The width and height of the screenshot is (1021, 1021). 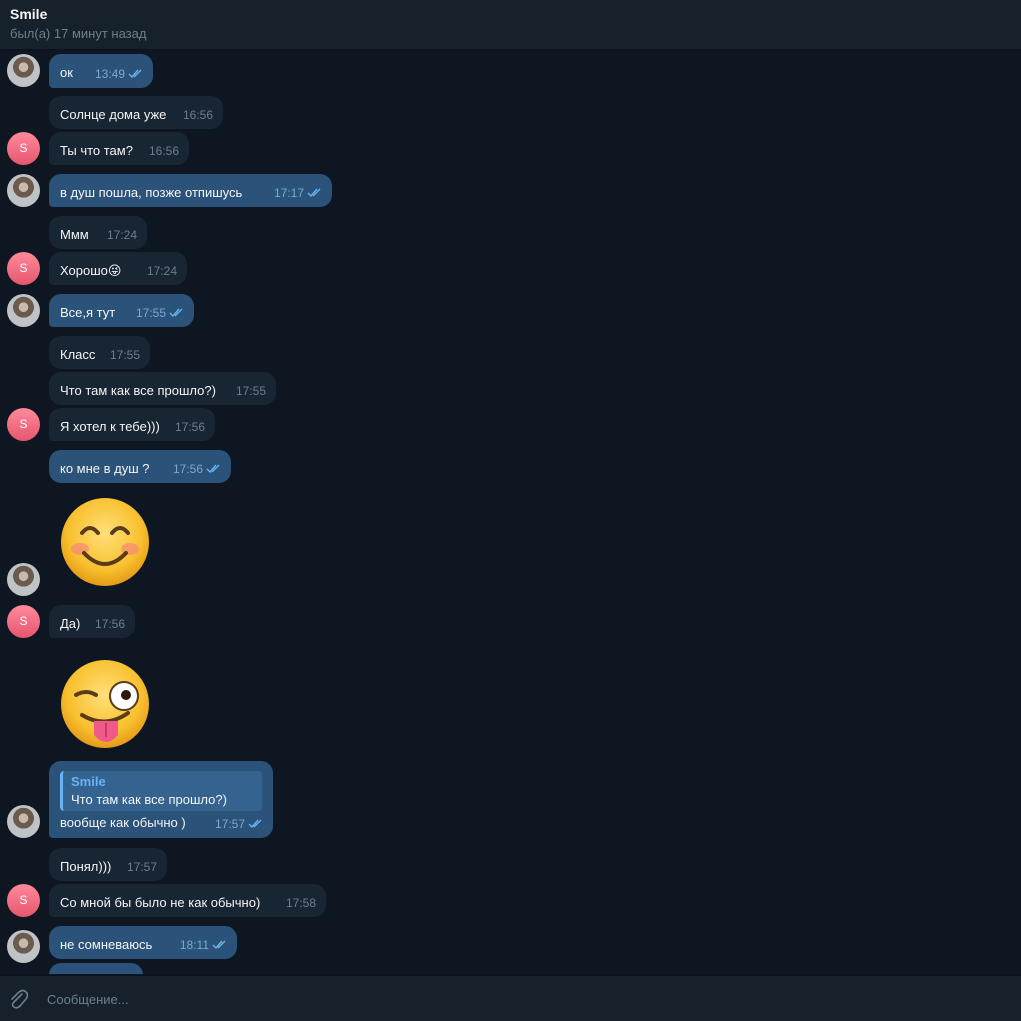 I want to click on message-bubble: Ты что там? 16:56, so click(x=119, y=148).